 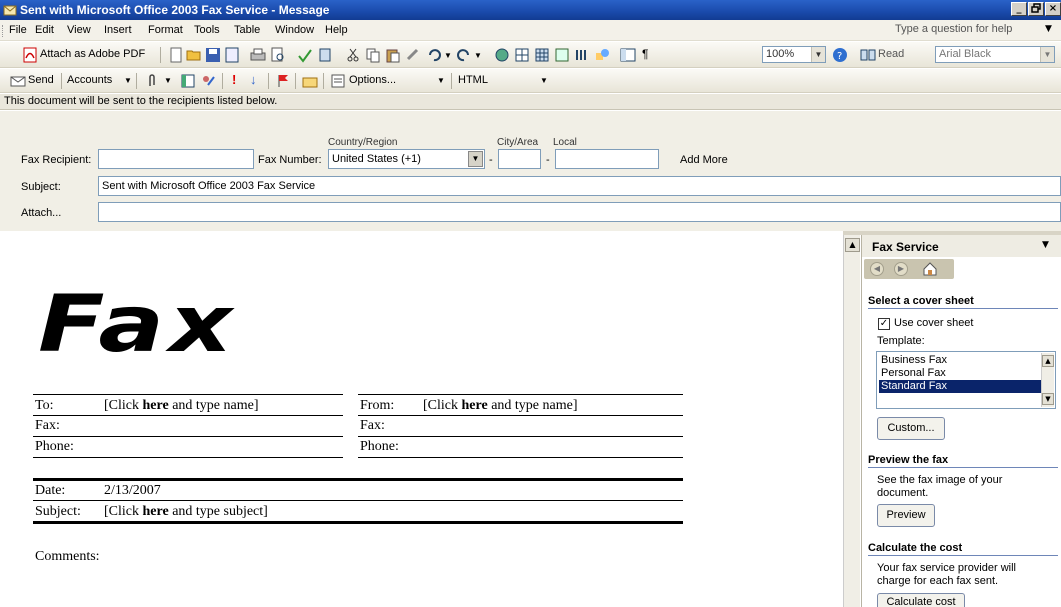 What do you see at coordinates (961, 373) in the screenshot?
I see `template-option: Personal Fax` at bounding box center [961, 373].